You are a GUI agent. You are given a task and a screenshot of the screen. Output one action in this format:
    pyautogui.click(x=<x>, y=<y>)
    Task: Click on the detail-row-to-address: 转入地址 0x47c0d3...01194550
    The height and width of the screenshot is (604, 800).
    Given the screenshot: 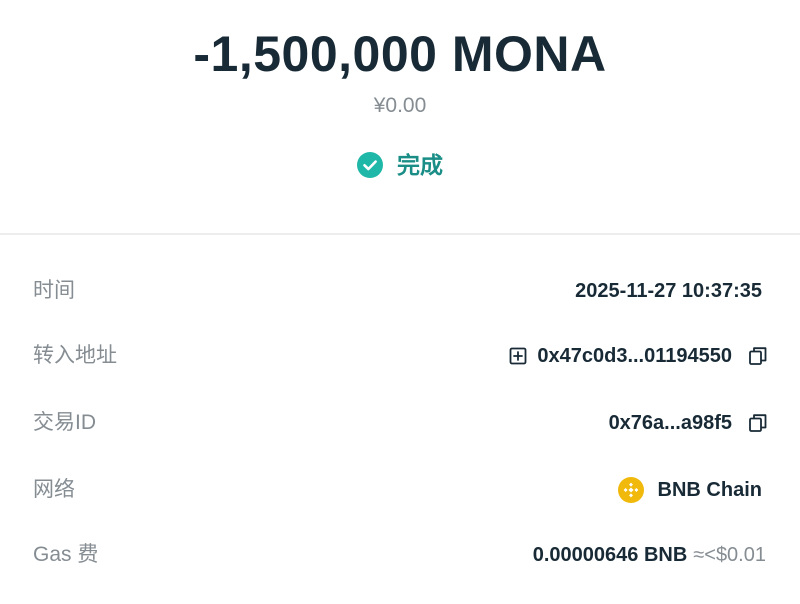 What is the action you would take?
    pyautogui.click(x=400, y=356)
    